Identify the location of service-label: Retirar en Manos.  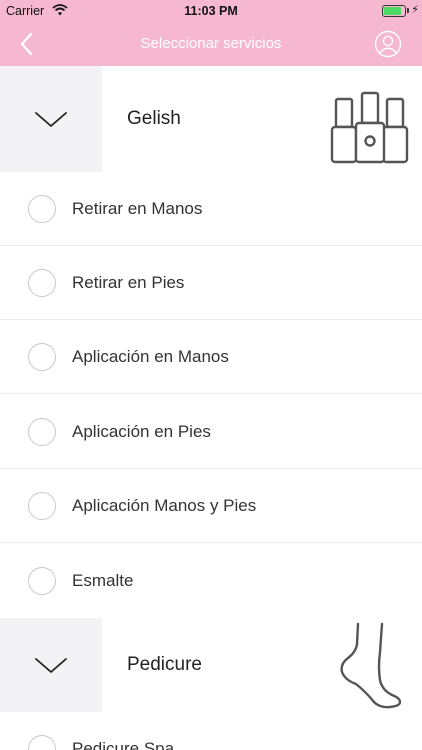
(137, 208).